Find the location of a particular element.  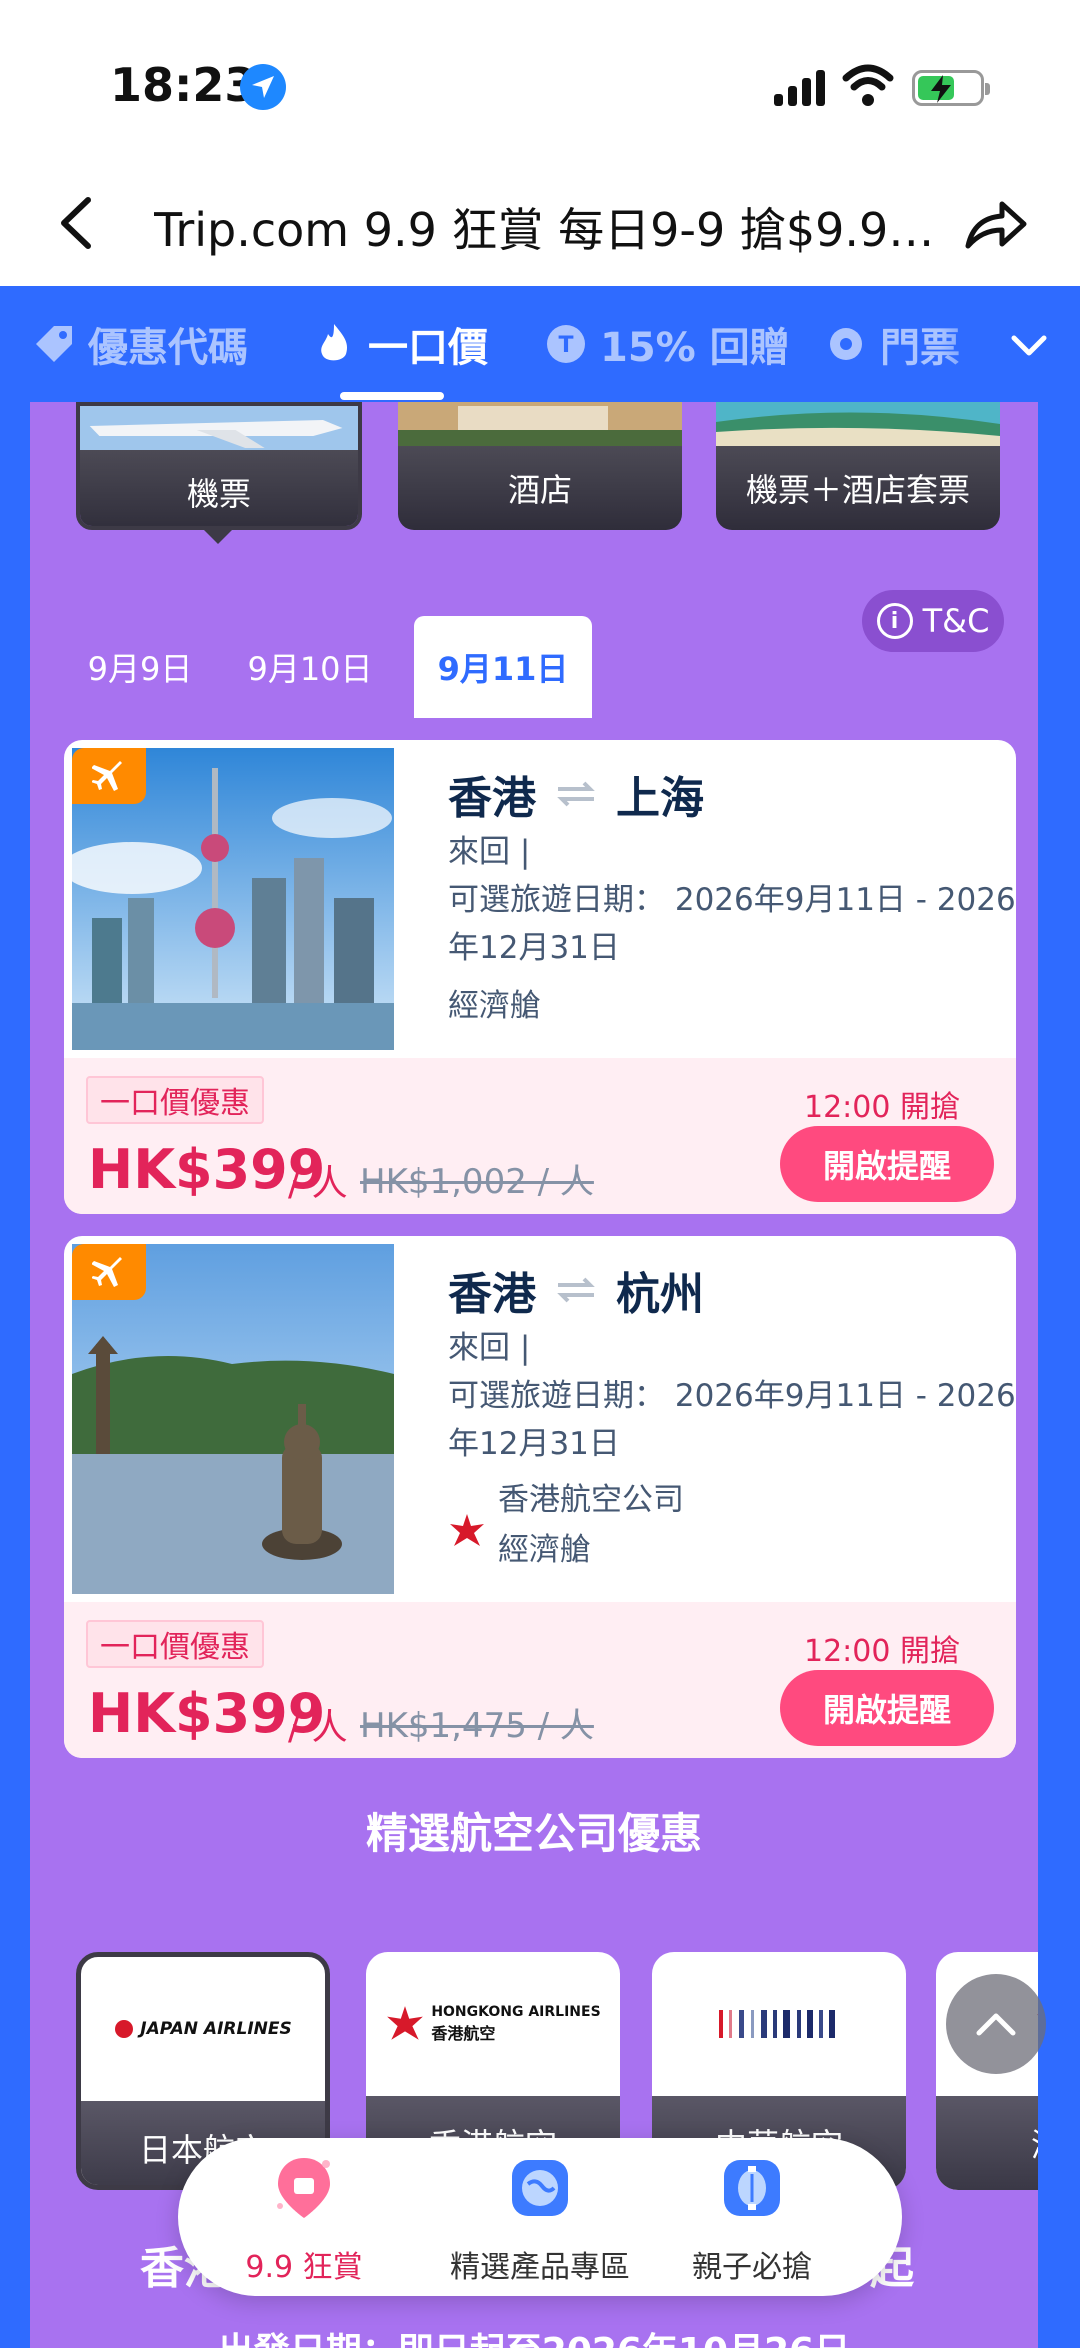

section-title: 精選航空公司優惠 is located at coordinates (533, 1833).